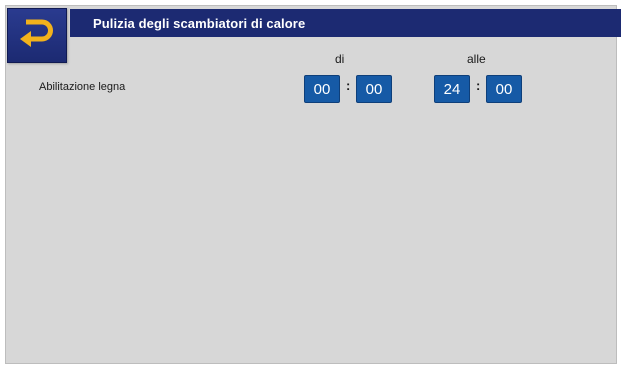 The height and width of the screenshot is (369, 622). Describe the element at coordinates (374, 89) in the screenshot. I see `from-minute-field: 00` at that location.